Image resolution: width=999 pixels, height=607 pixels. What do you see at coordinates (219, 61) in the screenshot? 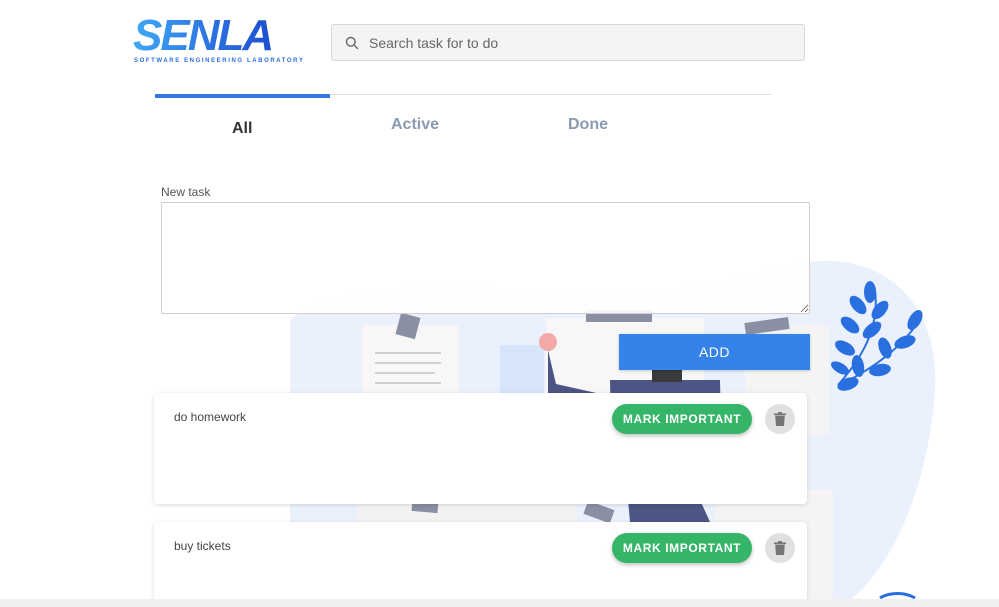
I see `logo-subtitle: SOFTWARE ENGINEERING LABORATORY` at bounding box center [219, 61].